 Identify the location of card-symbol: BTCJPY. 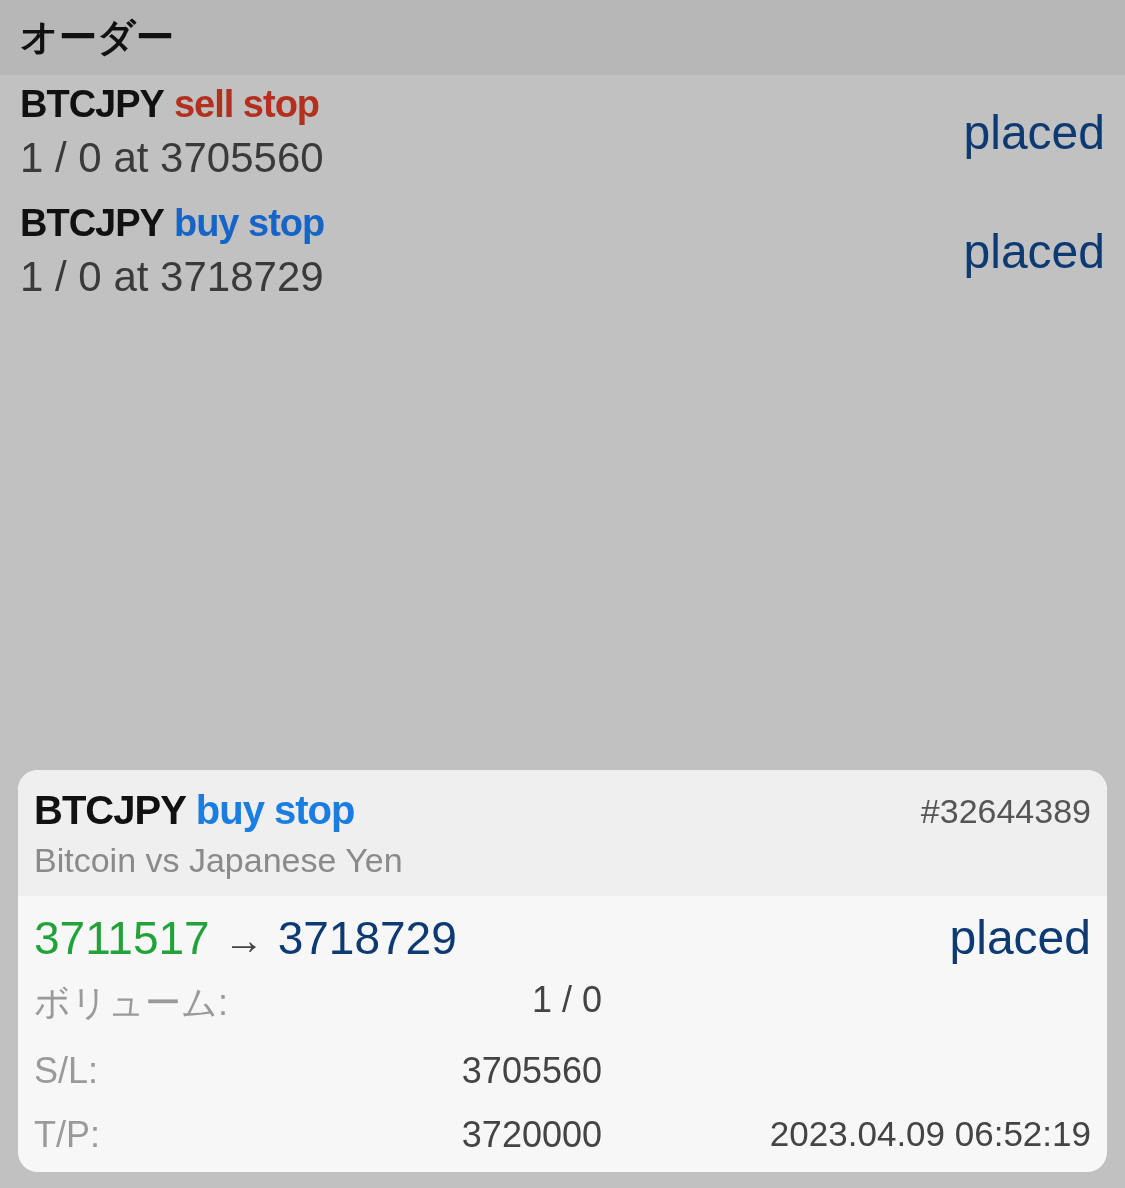
(110, 810).